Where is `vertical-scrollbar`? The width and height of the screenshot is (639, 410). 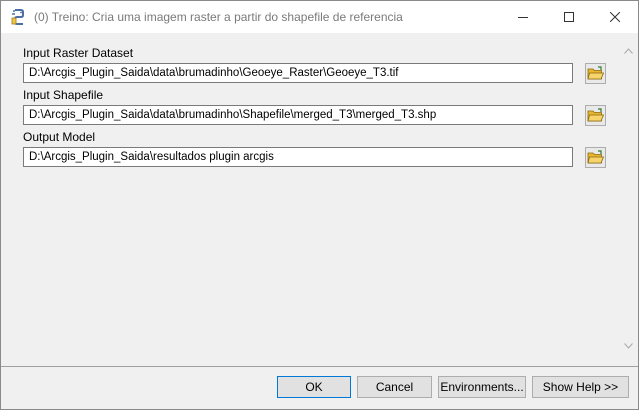
vertical-scrollbar is located at coordinates (628, 200).